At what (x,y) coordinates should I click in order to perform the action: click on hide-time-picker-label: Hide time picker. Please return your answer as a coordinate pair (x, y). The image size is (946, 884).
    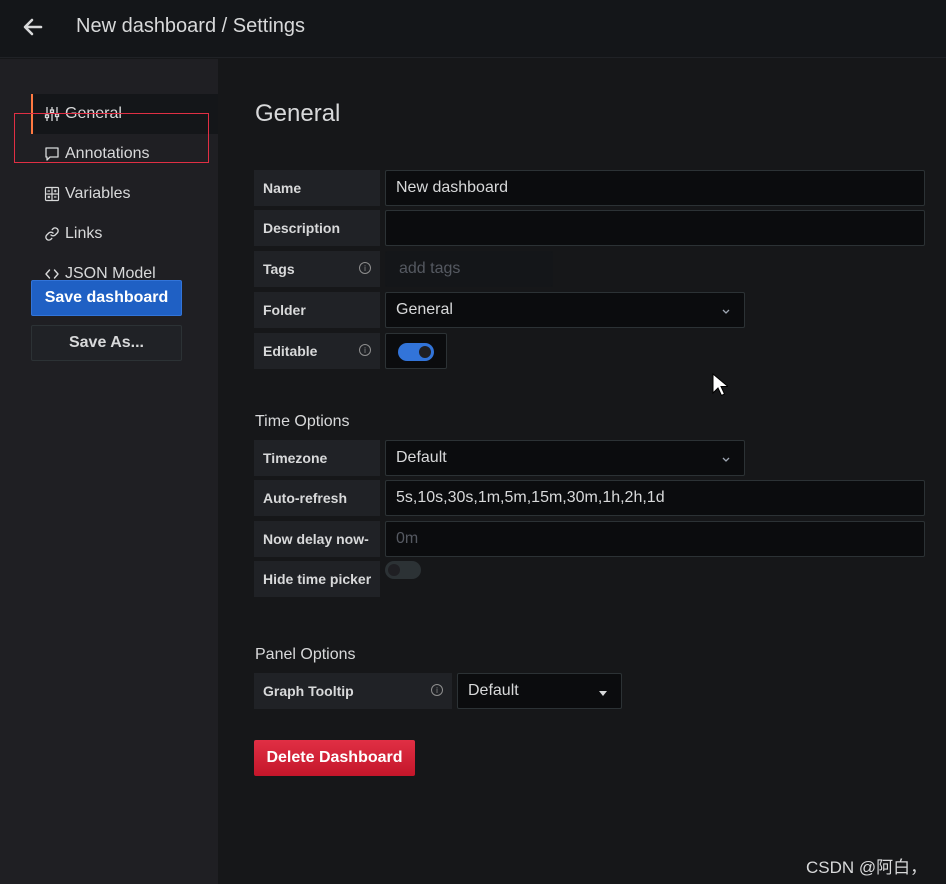
    Looking at the image, I should click on (317, 579).